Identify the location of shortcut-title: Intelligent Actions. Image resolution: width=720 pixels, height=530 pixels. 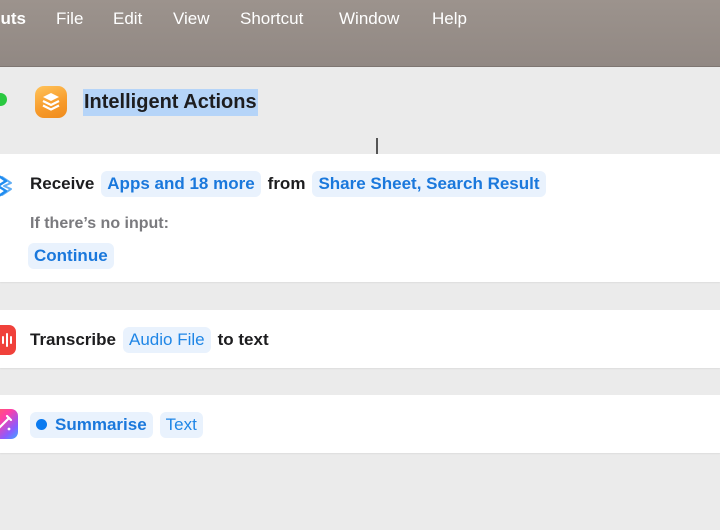
(170, 102).